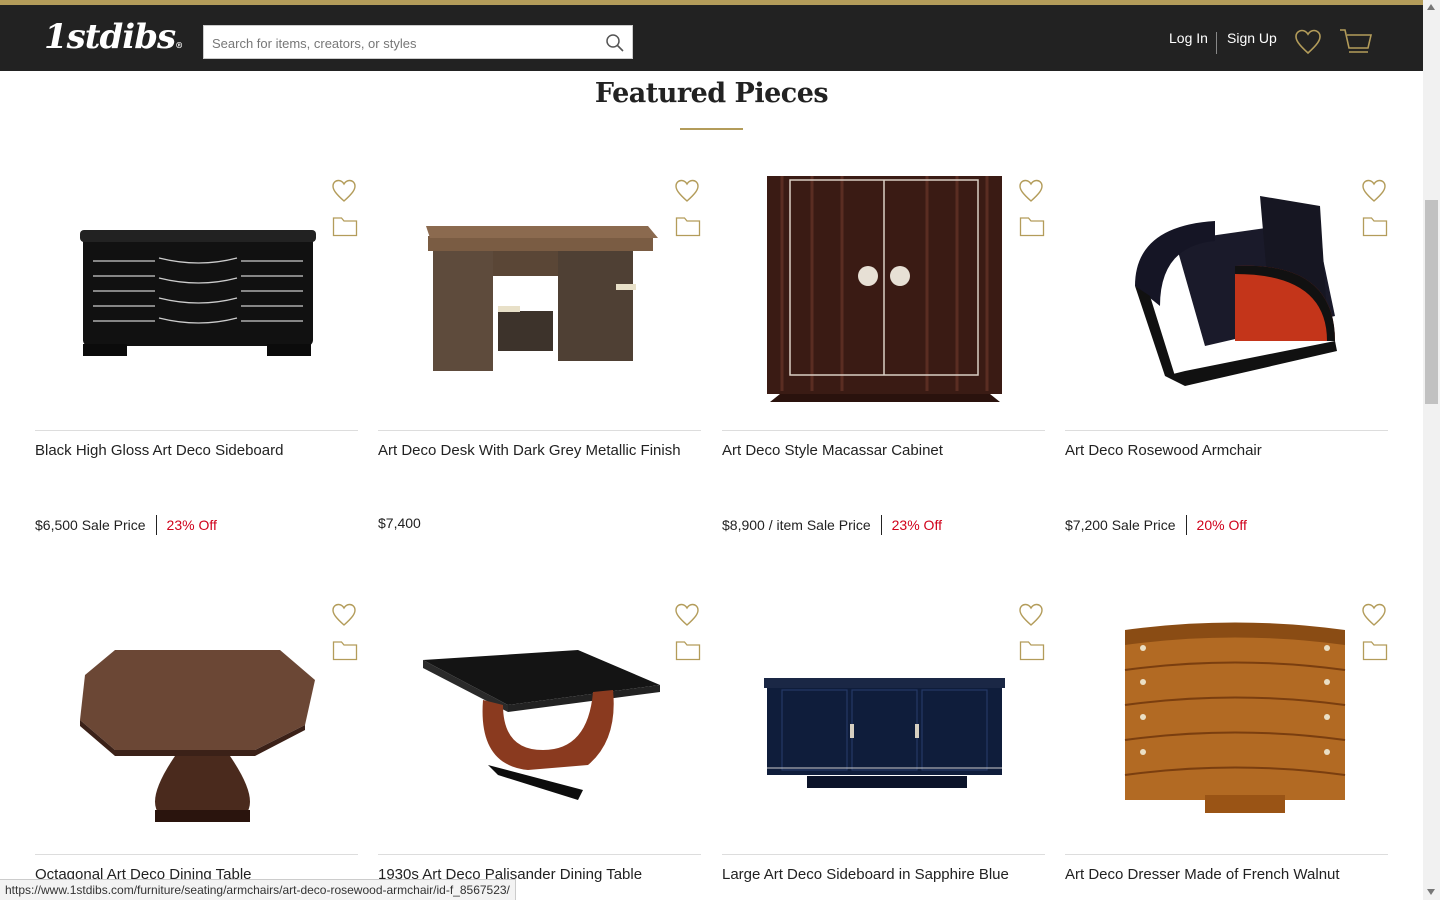  Describe the element at coordinates (1120, 525) in the screenshot. I see `price-value: $7,200 Sale Price` at that location.